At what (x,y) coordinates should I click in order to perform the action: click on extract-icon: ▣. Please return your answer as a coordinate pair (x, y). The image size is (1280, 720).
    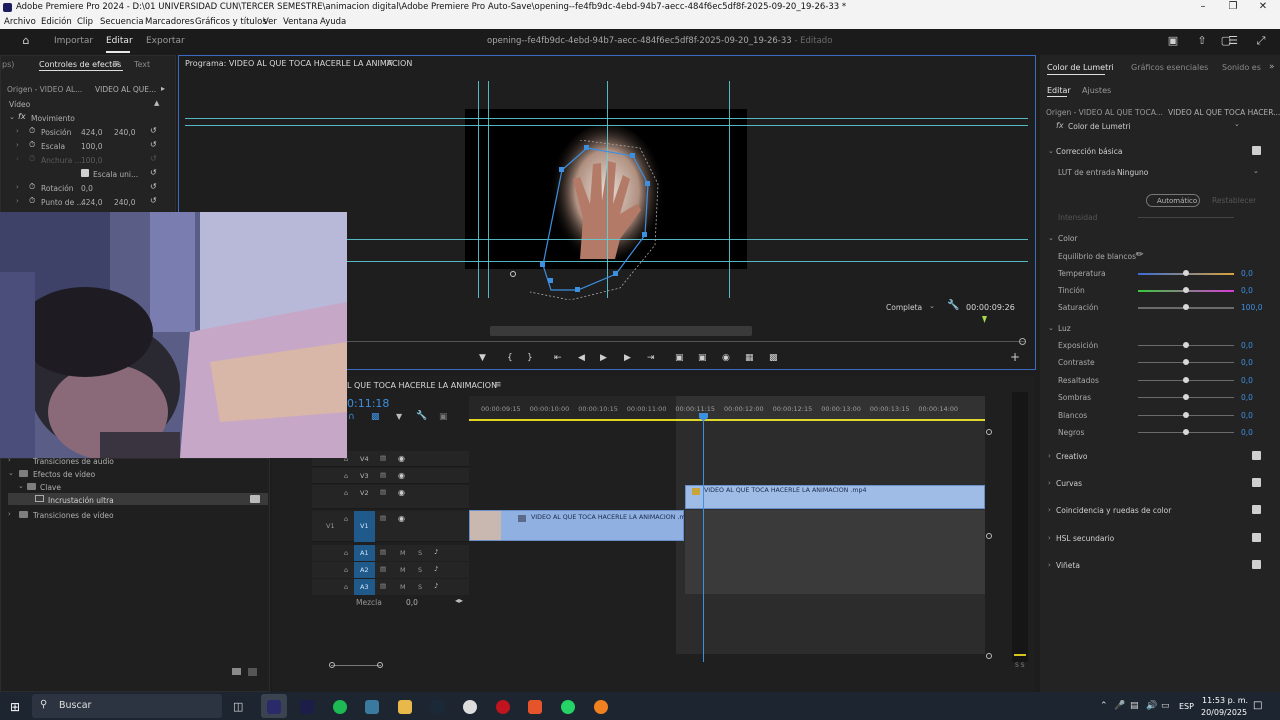
    Looking at the image, I should click on (702, 358).